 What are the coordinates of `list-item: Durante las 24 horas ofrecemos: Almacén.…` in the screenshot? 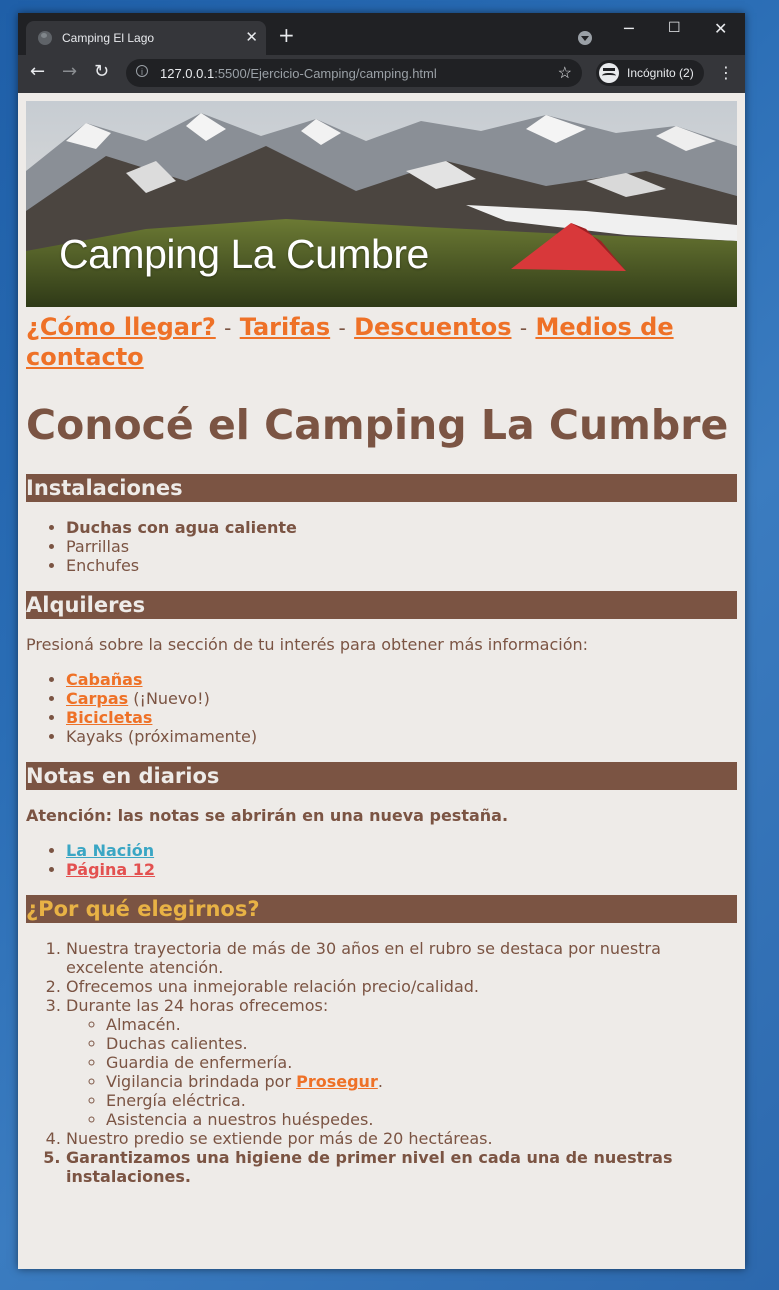 It's located at (401, 1062).